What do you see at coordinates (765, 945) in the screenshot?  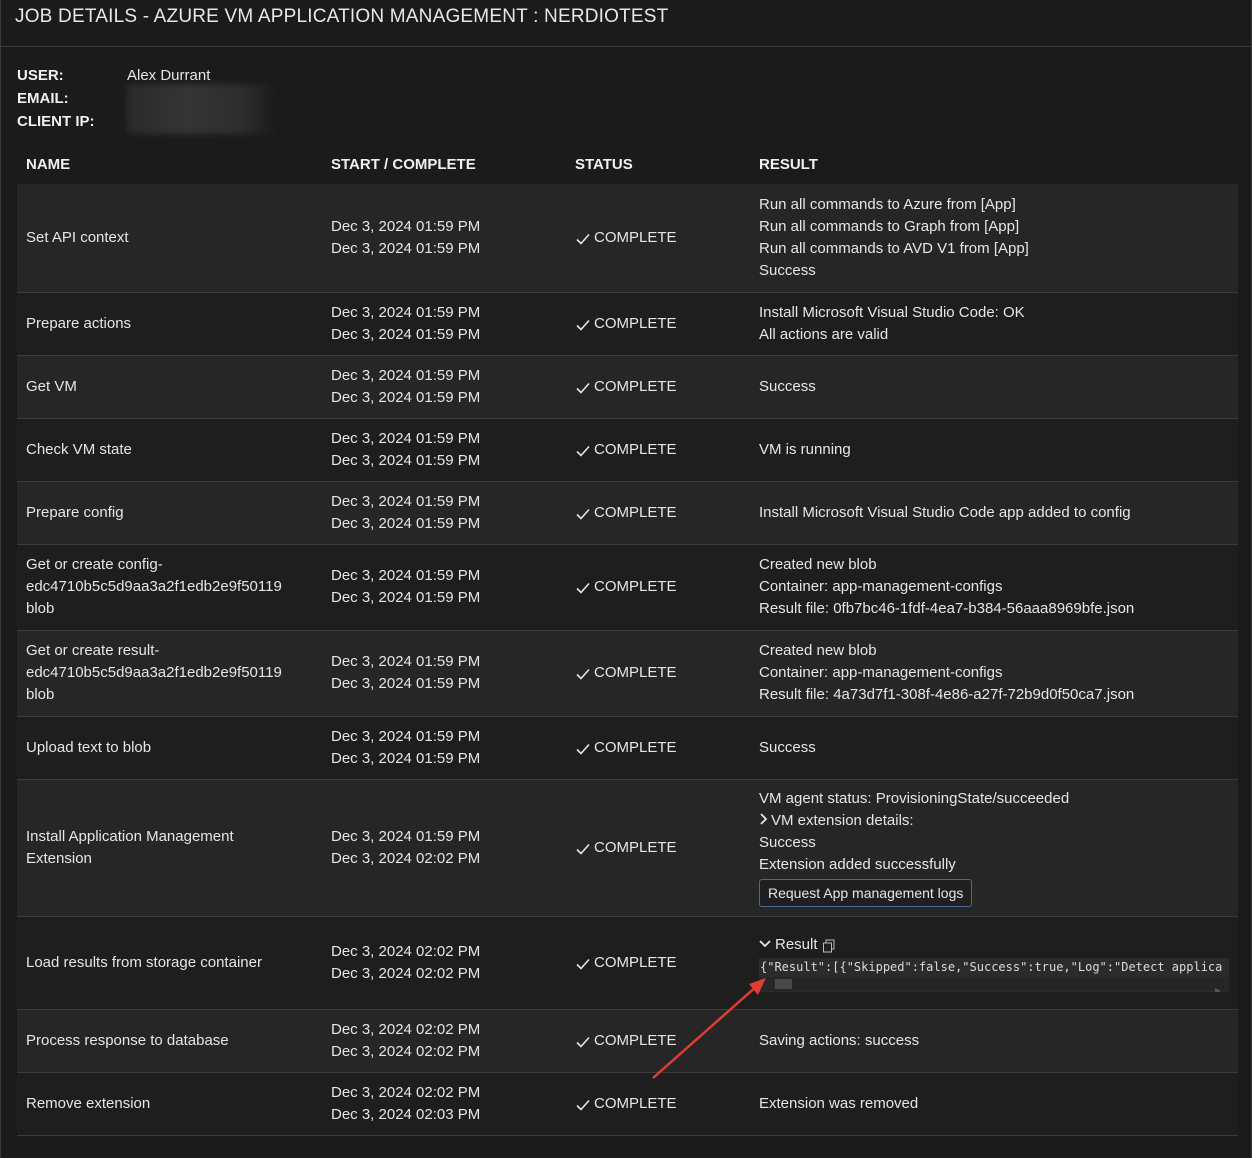 I see `chevron-down-icon` at bounding box center [765, 945].